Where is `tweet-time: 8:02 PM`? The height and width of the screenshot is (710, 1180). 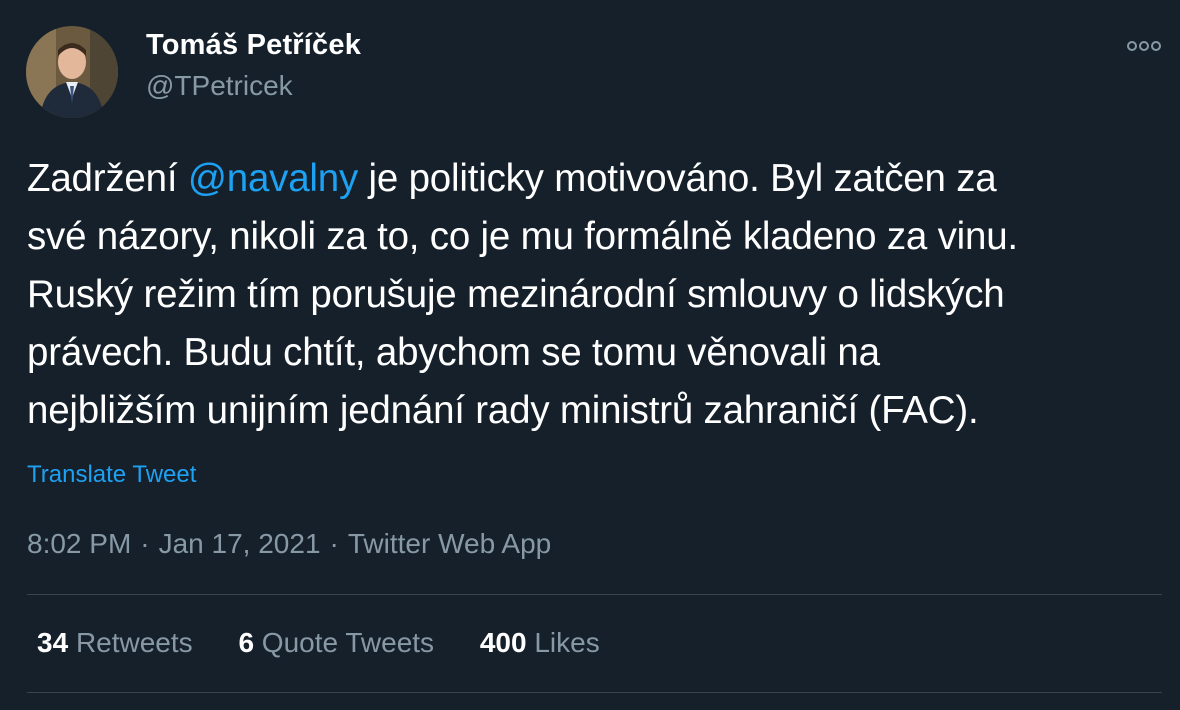
tweet-time: 8:02 PM is located at coordinates (79, 543).